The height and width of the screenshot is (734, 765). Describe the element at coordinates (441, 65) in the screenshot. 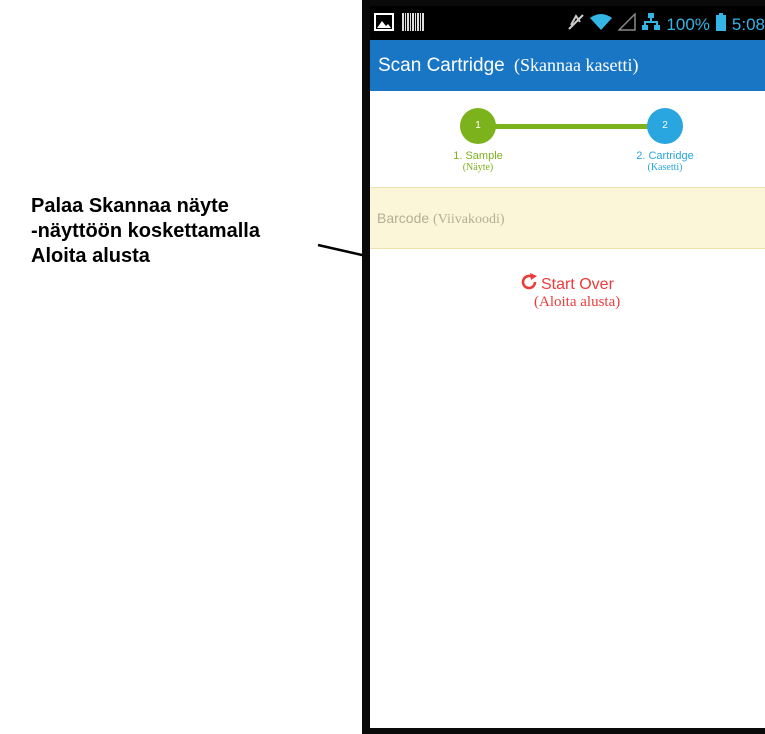

I see `page-title-text: Scan Cartridge` at that location.